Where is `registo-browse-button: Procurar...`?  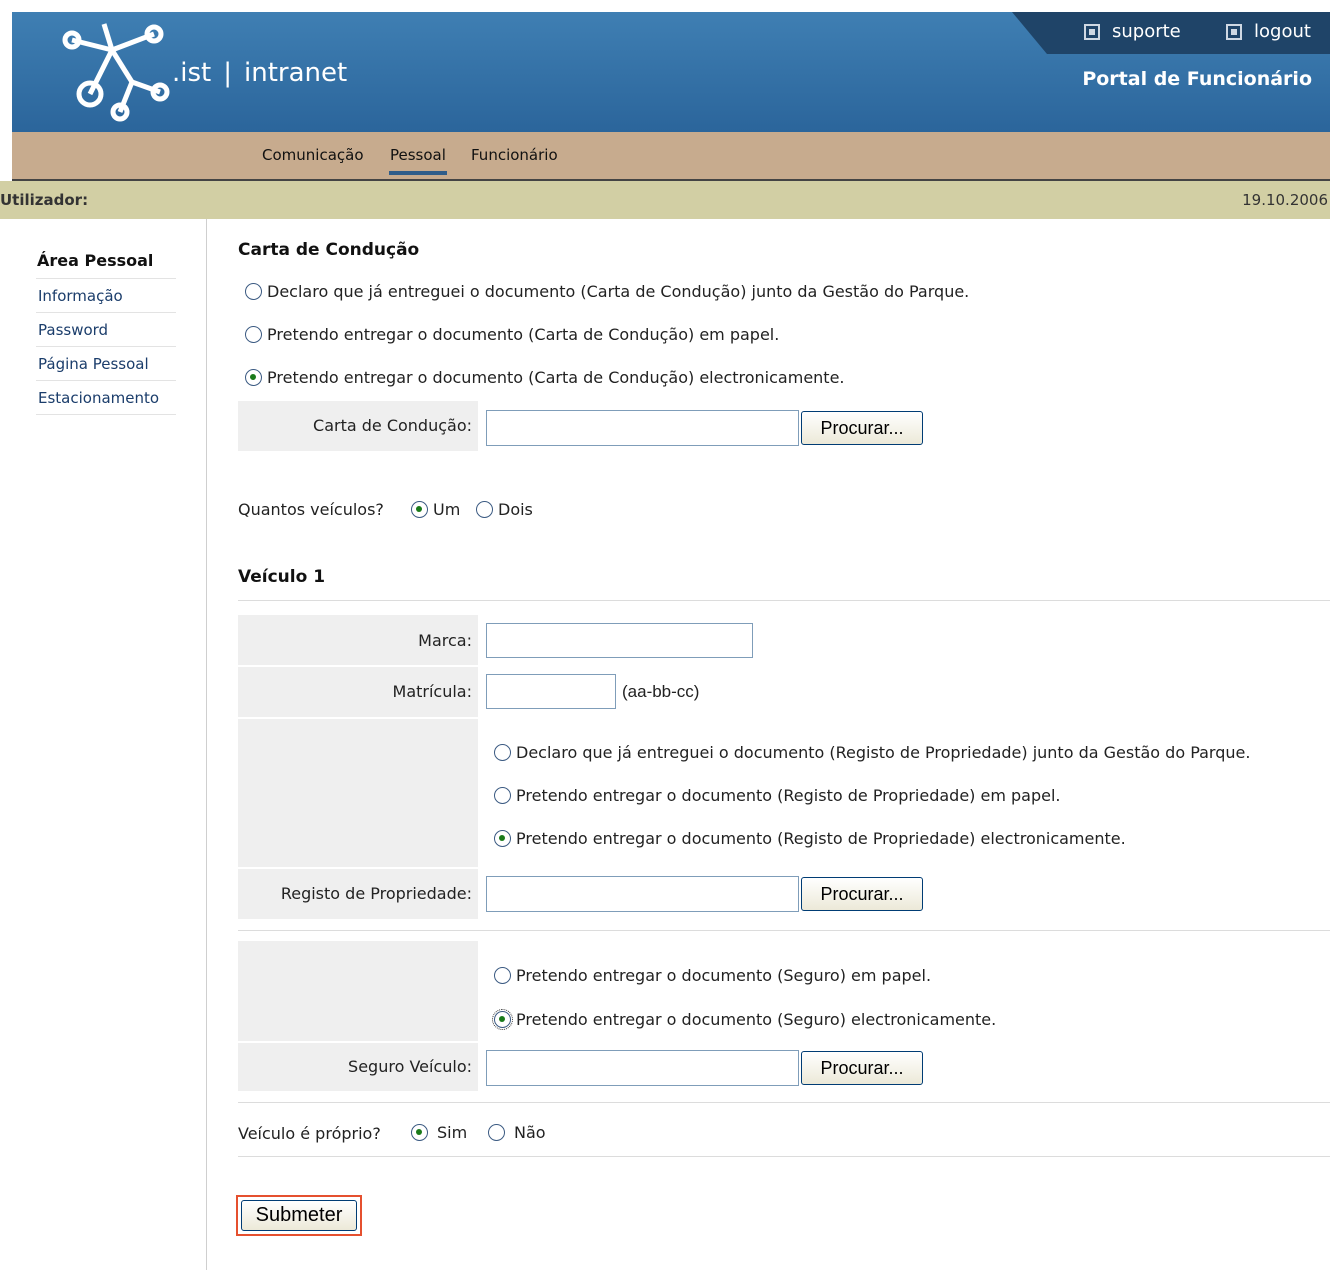
registo-browse-button: Procurar... is located at coordinates (862, 894).